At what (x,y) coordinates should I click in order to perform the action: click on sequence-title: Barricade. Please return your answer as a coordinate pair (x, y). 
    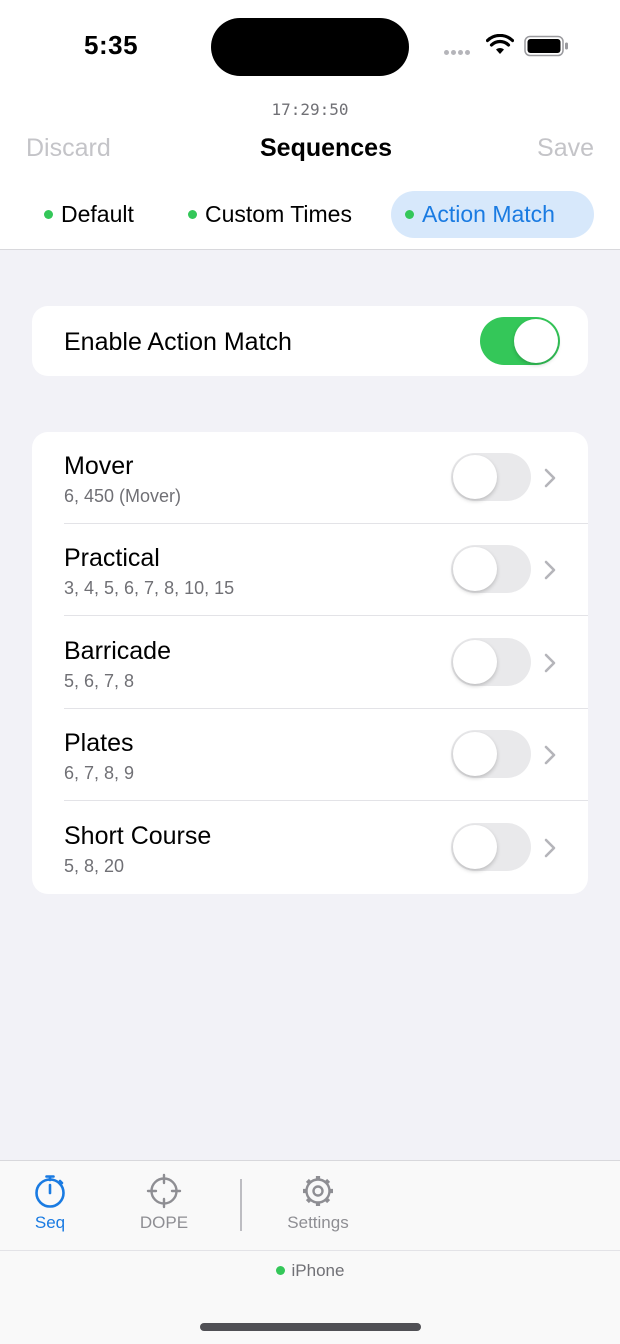
    Looking at the image, I should click on (117, 651).